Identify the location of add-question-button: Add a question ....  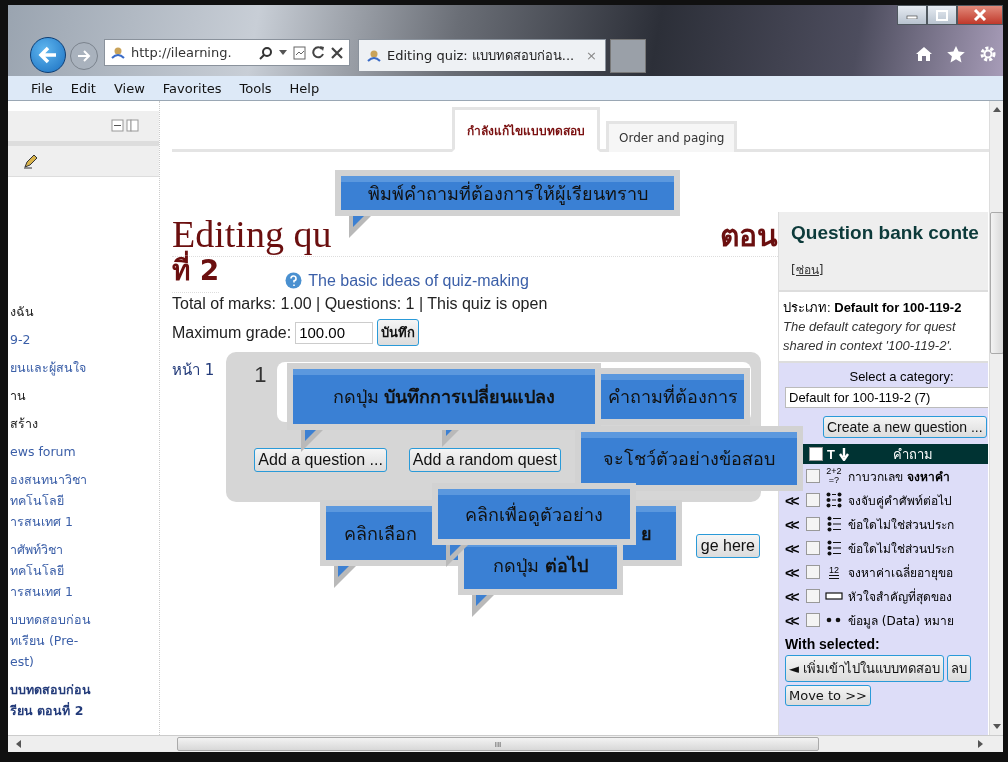
(320, 460).